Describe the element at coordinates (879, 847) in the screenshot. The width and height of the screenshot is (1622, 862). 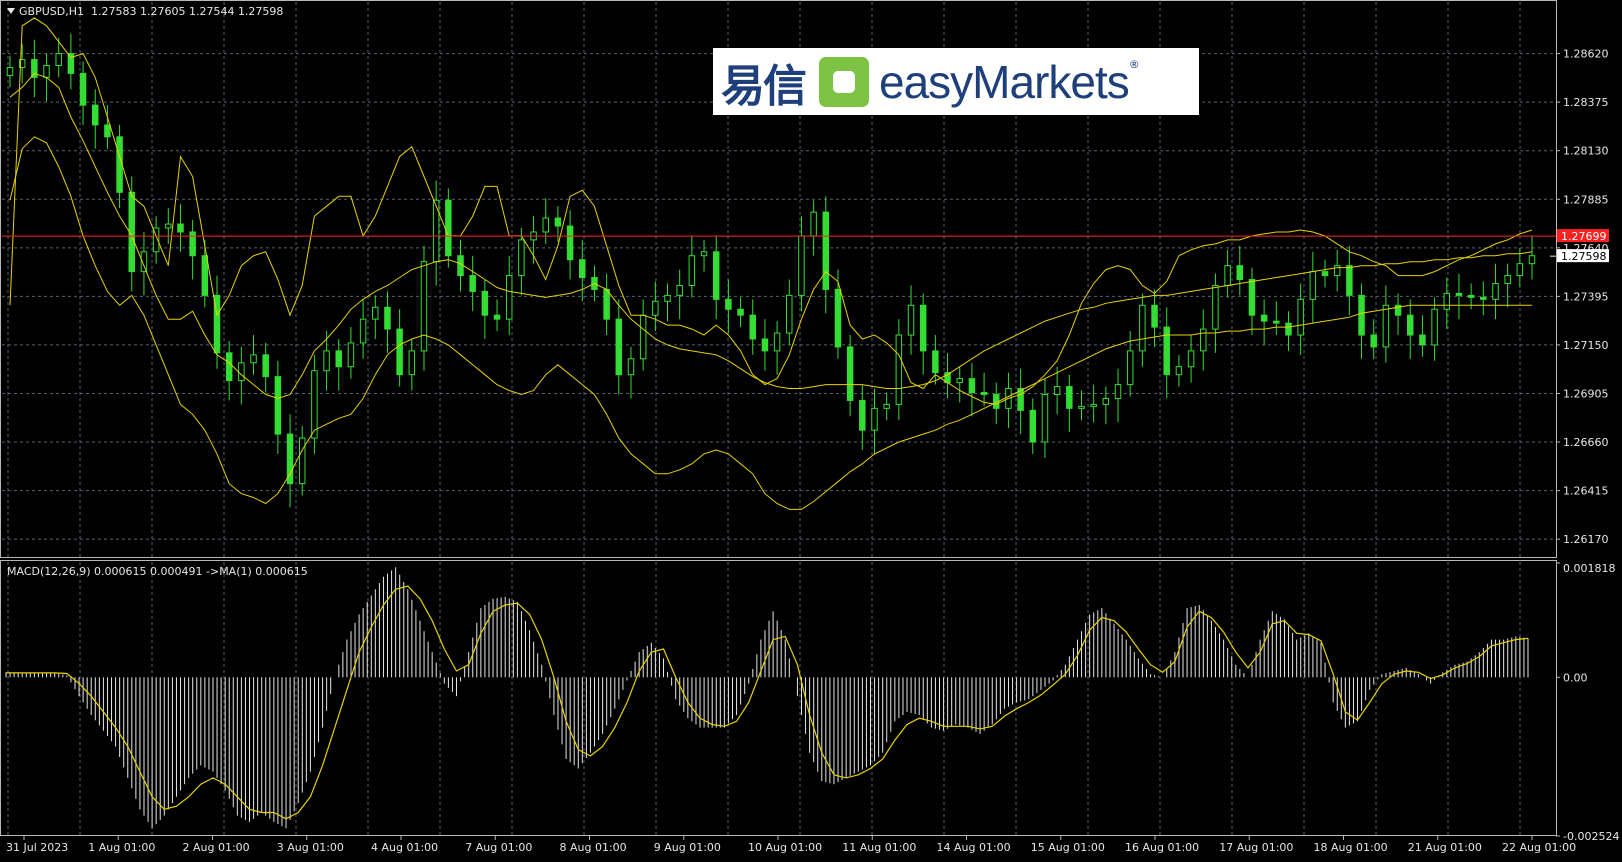
I see `x-tick-label: 11 Aug 01:00` at that location.